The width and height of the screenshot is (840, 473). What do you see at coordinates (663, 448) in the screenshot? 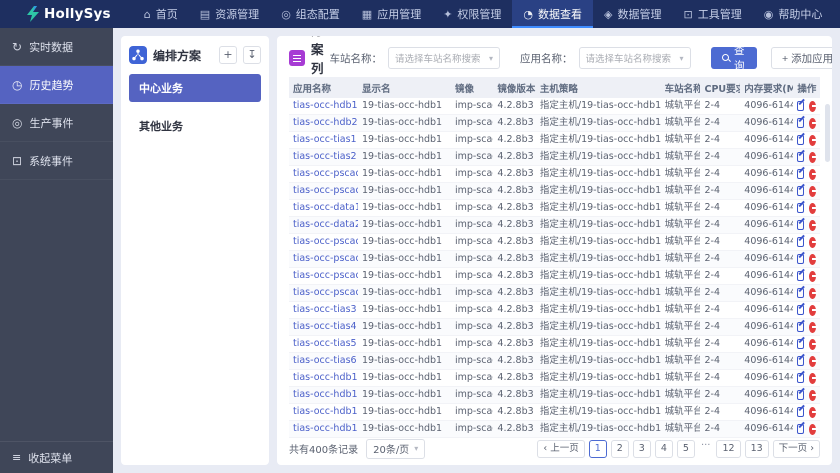
I see `page-button-4: 4` at bounding box center [663, 448].